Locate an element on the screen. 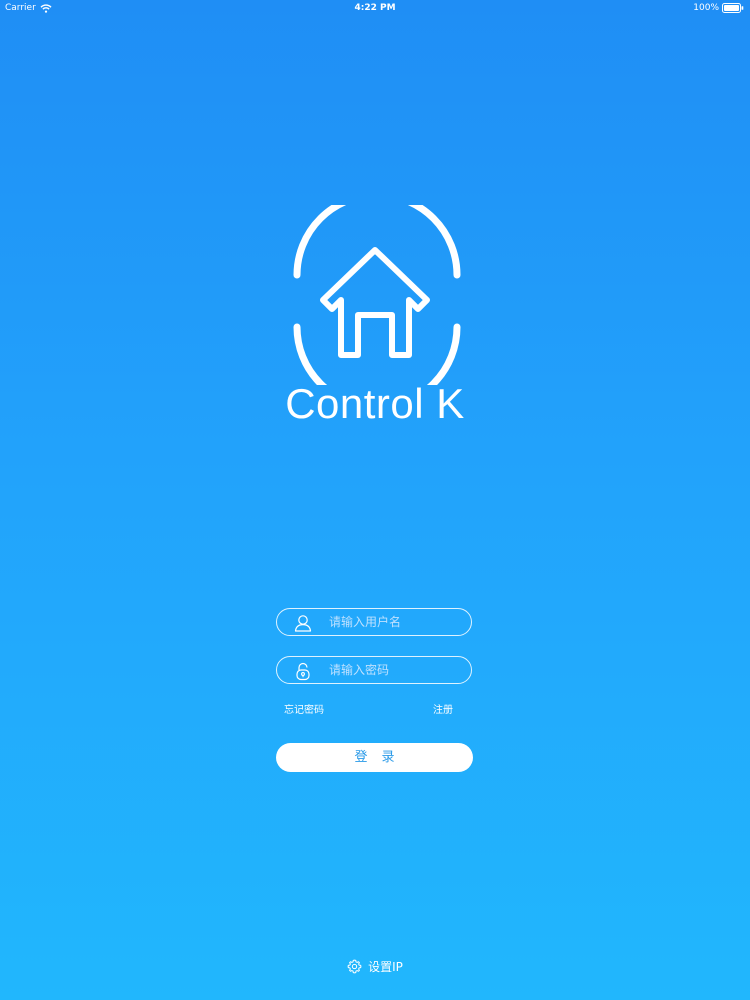 Image resolution: width=750 pixels, height=1000 pixels. settings-ip-label: 设置IP is located at coordinates (385, 967).